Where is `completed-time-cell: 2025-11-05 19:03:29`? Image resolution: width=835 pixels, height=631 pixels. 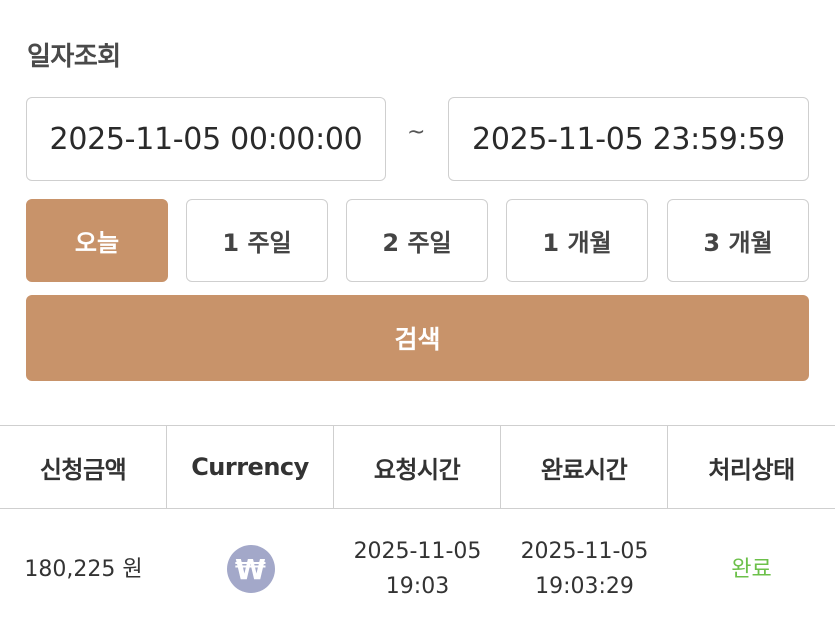
completed-time-cell: 2025-11-05 19:03:29 is located at coordinates (584, 569).